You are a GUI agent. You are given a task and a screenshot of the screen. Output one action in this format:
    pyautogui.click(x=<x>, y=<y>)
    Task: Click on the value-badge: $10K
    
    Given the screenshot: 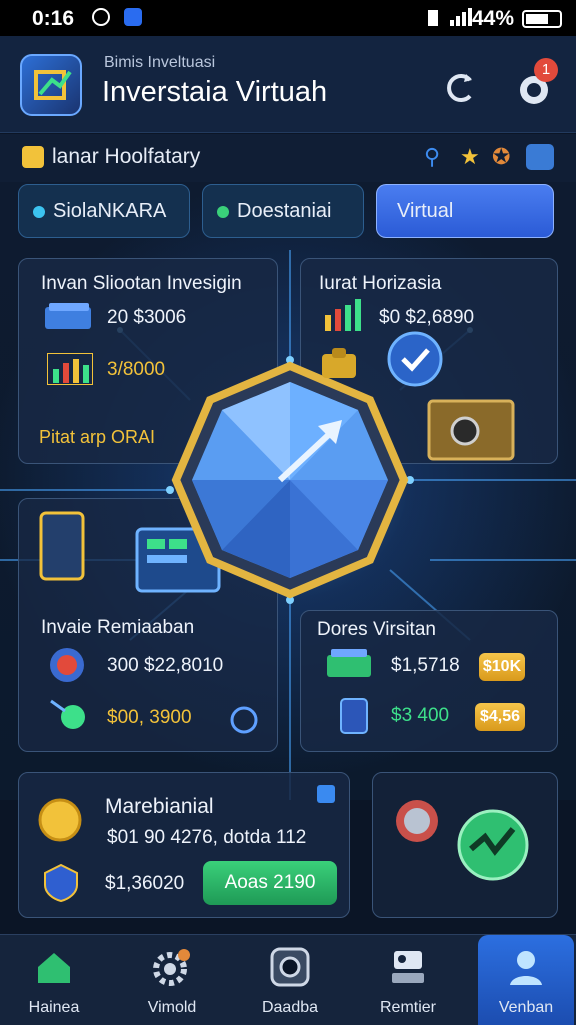 What is the action you would take?
    pyautogui.click(x=502, y=667)
    